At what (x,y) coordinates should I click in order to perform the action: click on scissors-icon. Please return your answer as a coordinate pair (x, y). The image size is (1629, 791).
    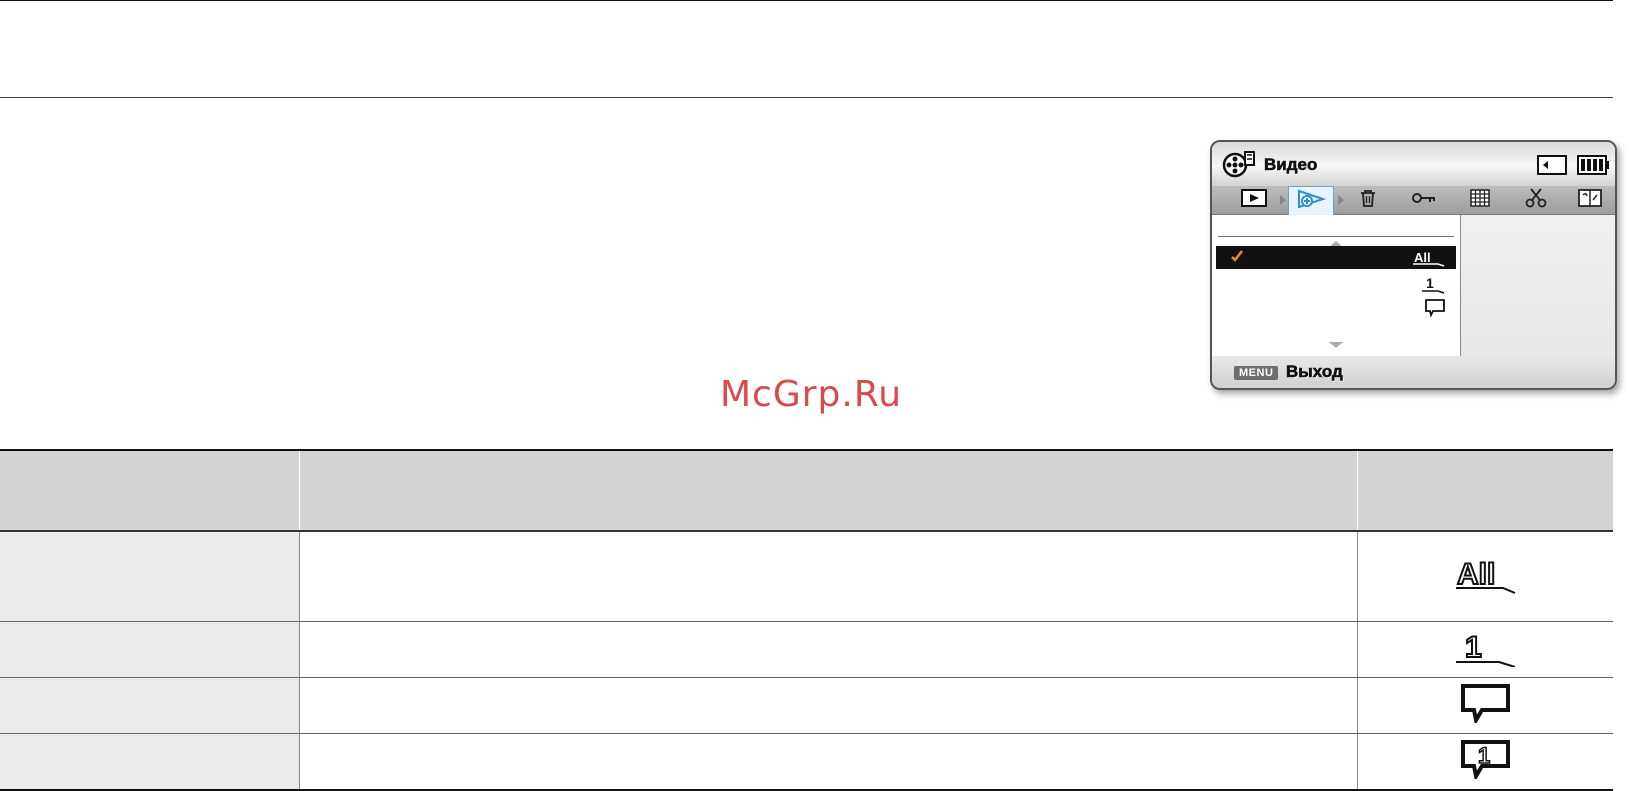
    Looking at the image, I should click on (1536, 200).